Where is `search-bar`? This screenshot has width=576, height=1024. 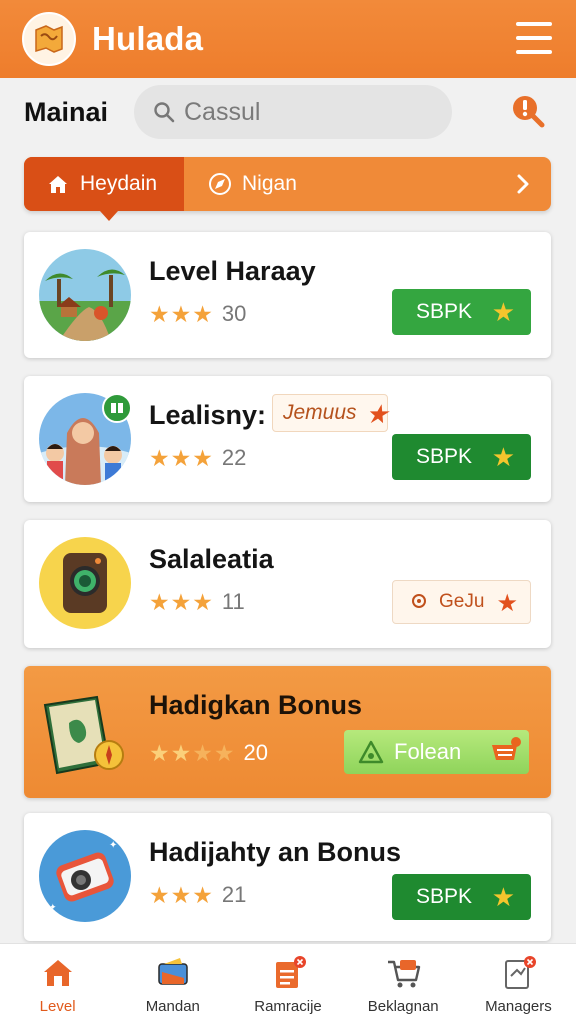 search-bar is located at coordinates (293, 112).